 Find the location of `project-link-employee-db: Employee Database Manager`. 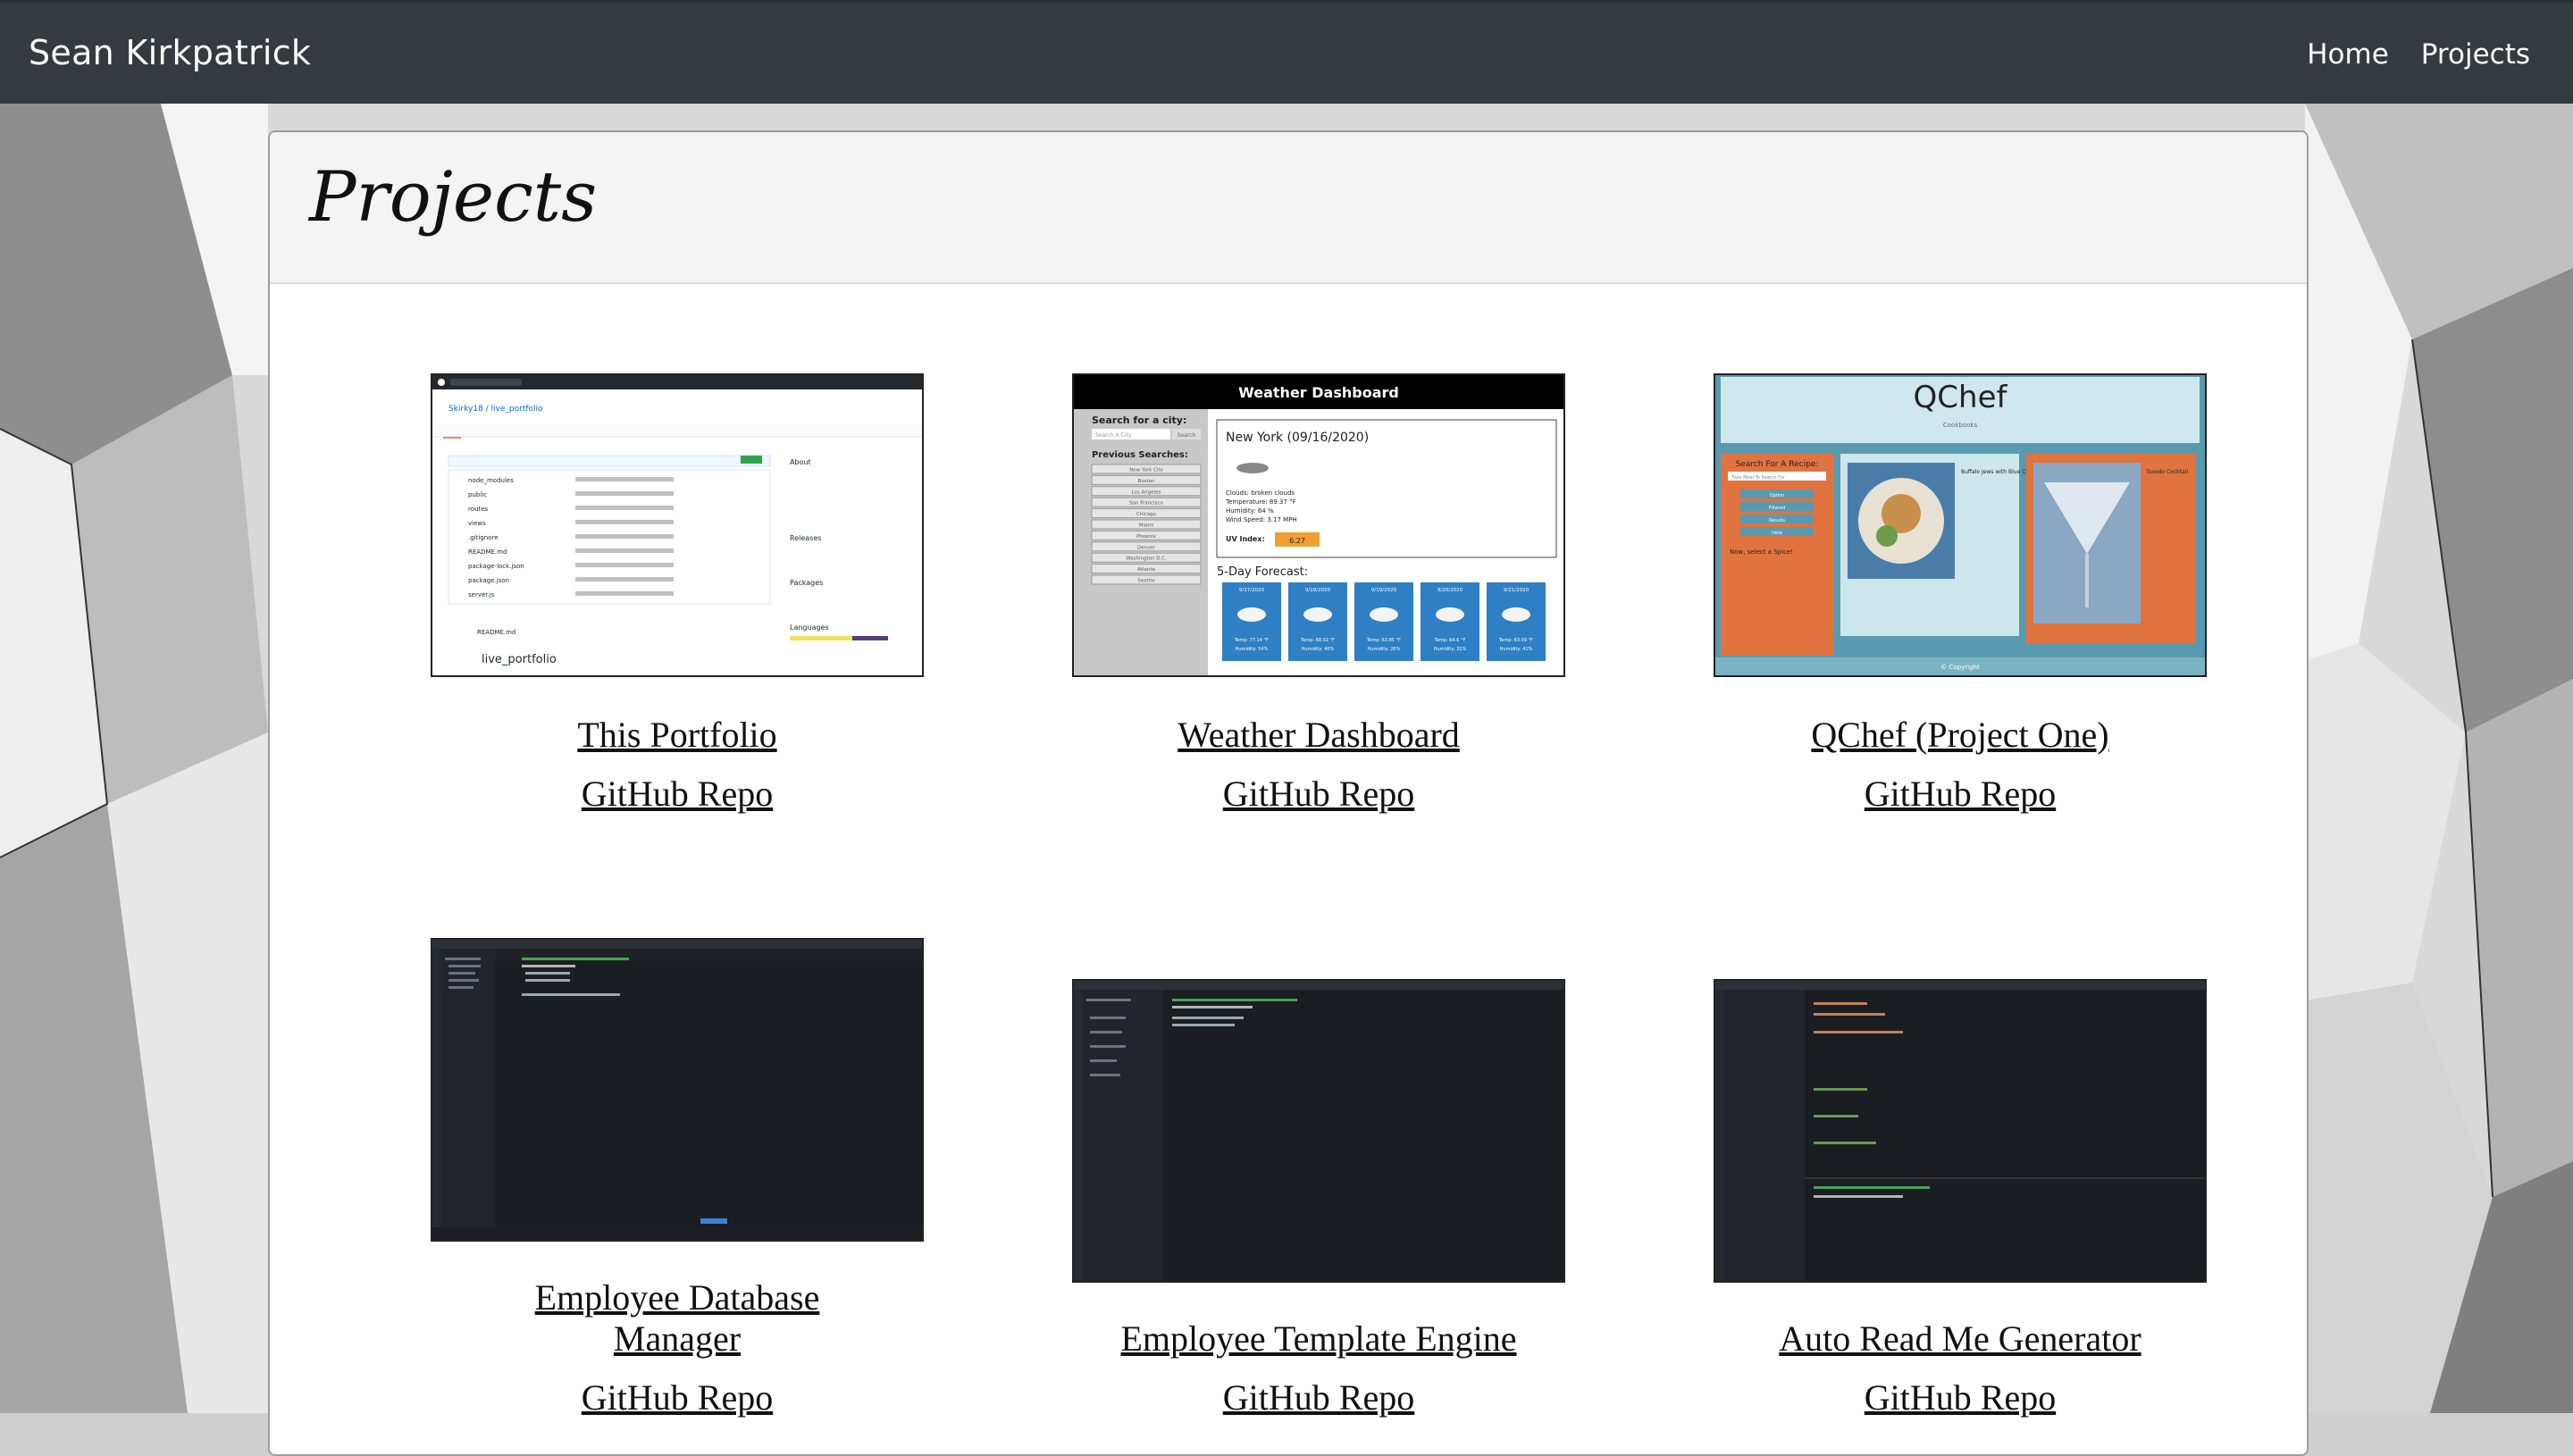

project-link-employee-db: Employee Database Manager is located at coordinates (677, 1318).